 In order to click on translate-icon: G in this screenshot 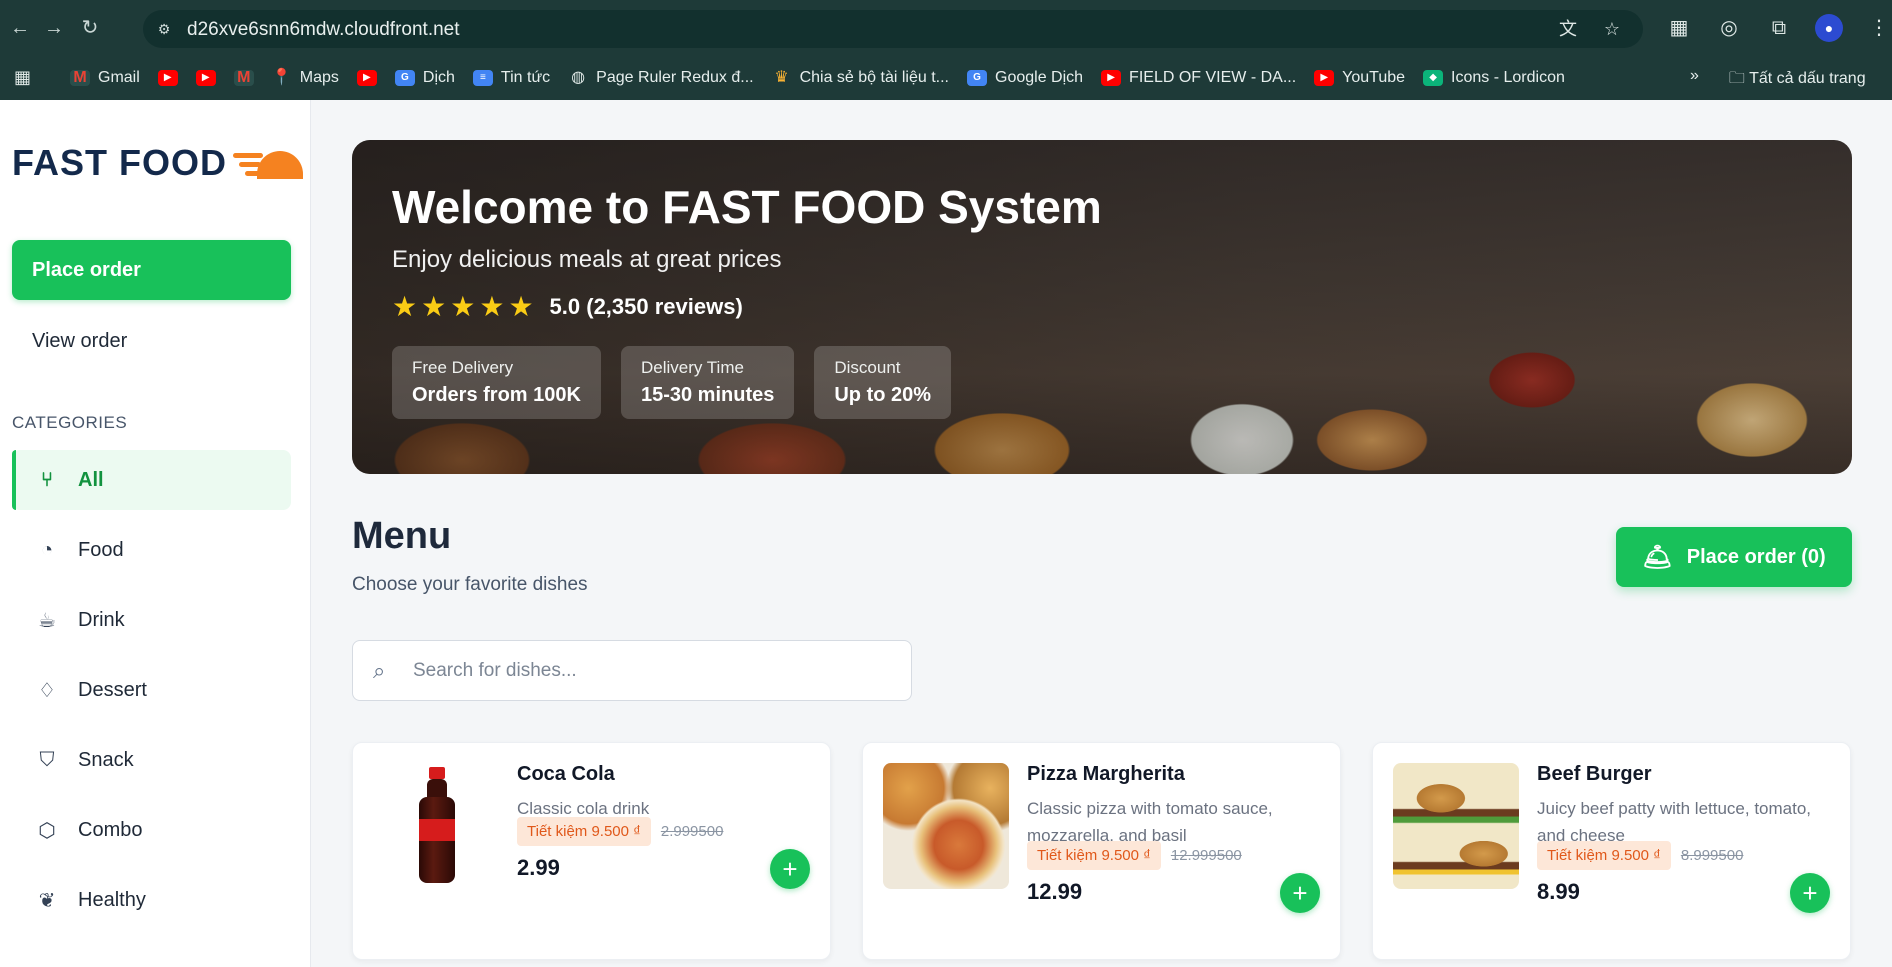, I will do `click(977, 78)`.